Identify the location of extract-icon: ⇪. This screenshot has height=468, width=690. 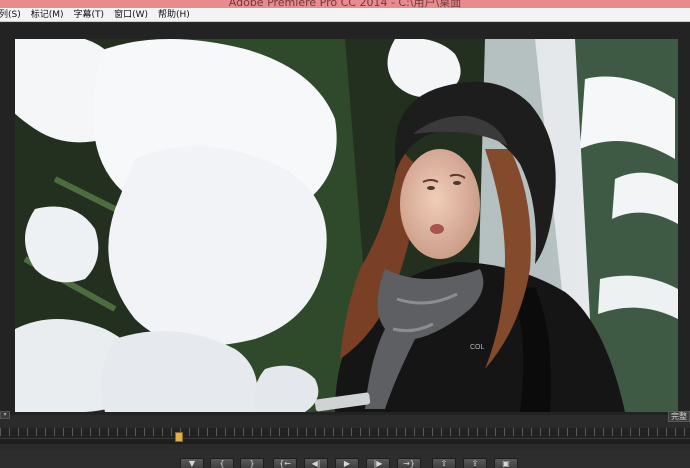
(475, 463).